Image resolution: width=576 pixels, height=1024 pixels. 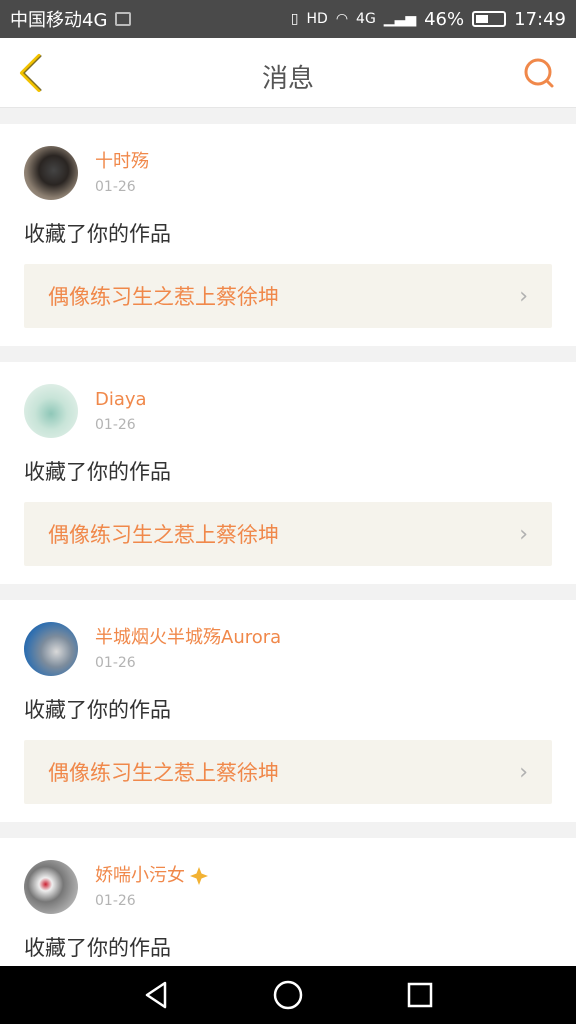 I want to click on nav-back-icon, so click(x=156, y=995).